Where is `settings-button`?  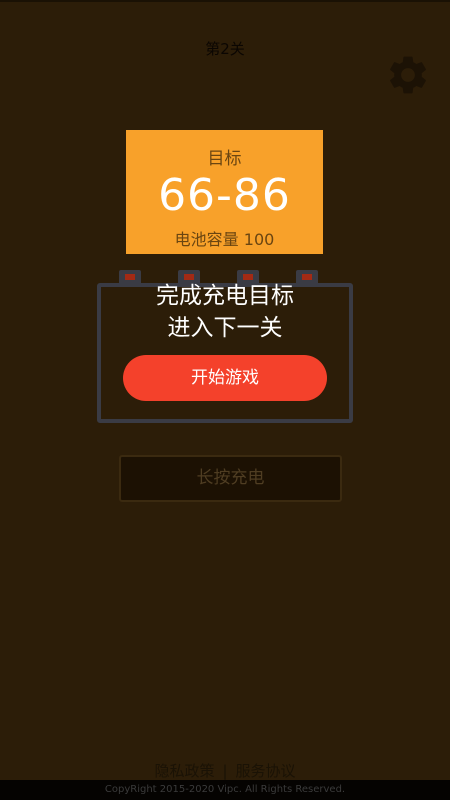
settings-button is located at coordinates (408, 75).